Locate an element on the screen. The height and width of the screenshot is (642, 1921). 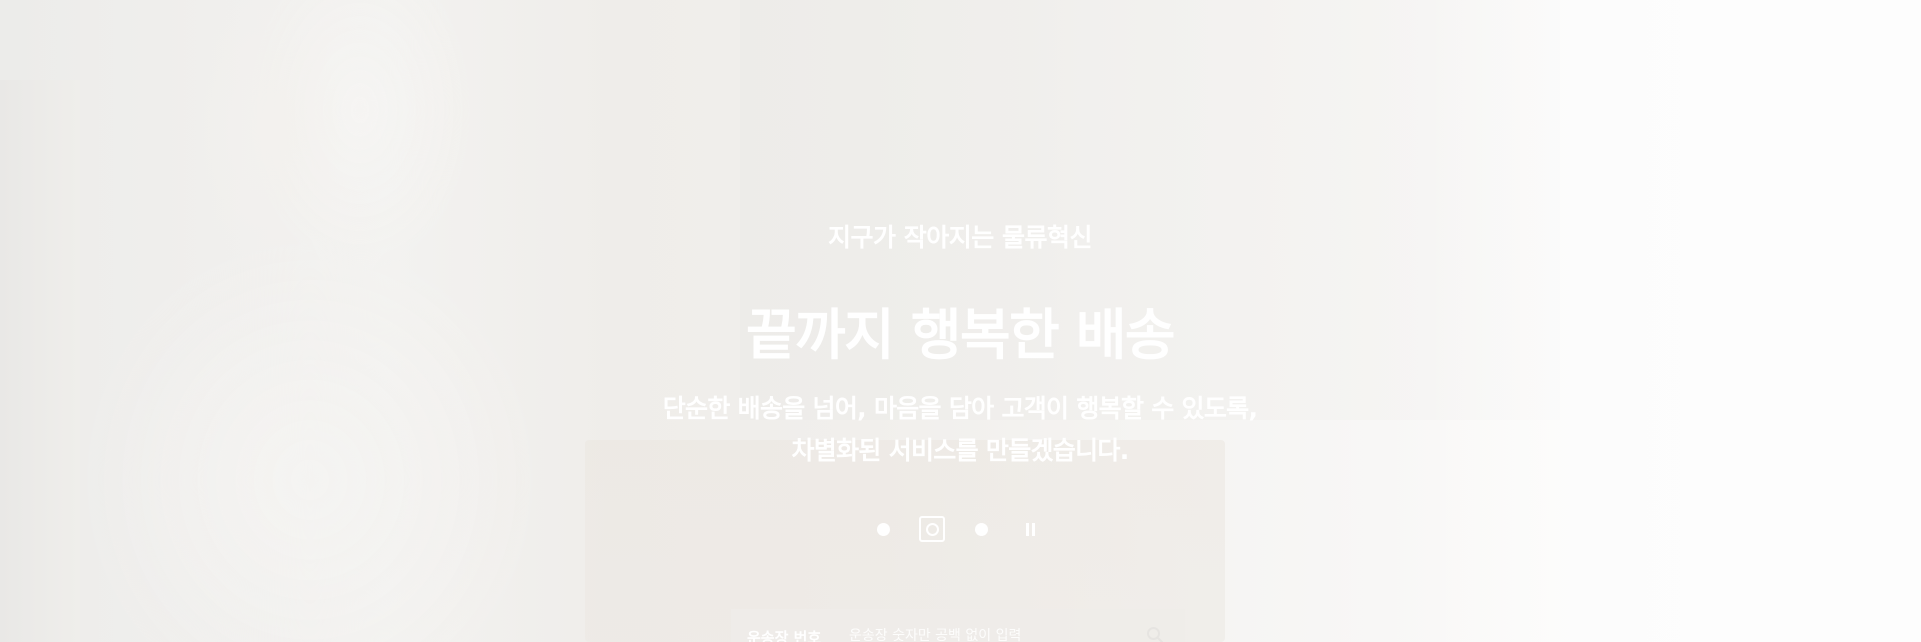
hero-description-line: 차별화된 서비스를 만들겠습니다. is located at coordinates (960, 450).